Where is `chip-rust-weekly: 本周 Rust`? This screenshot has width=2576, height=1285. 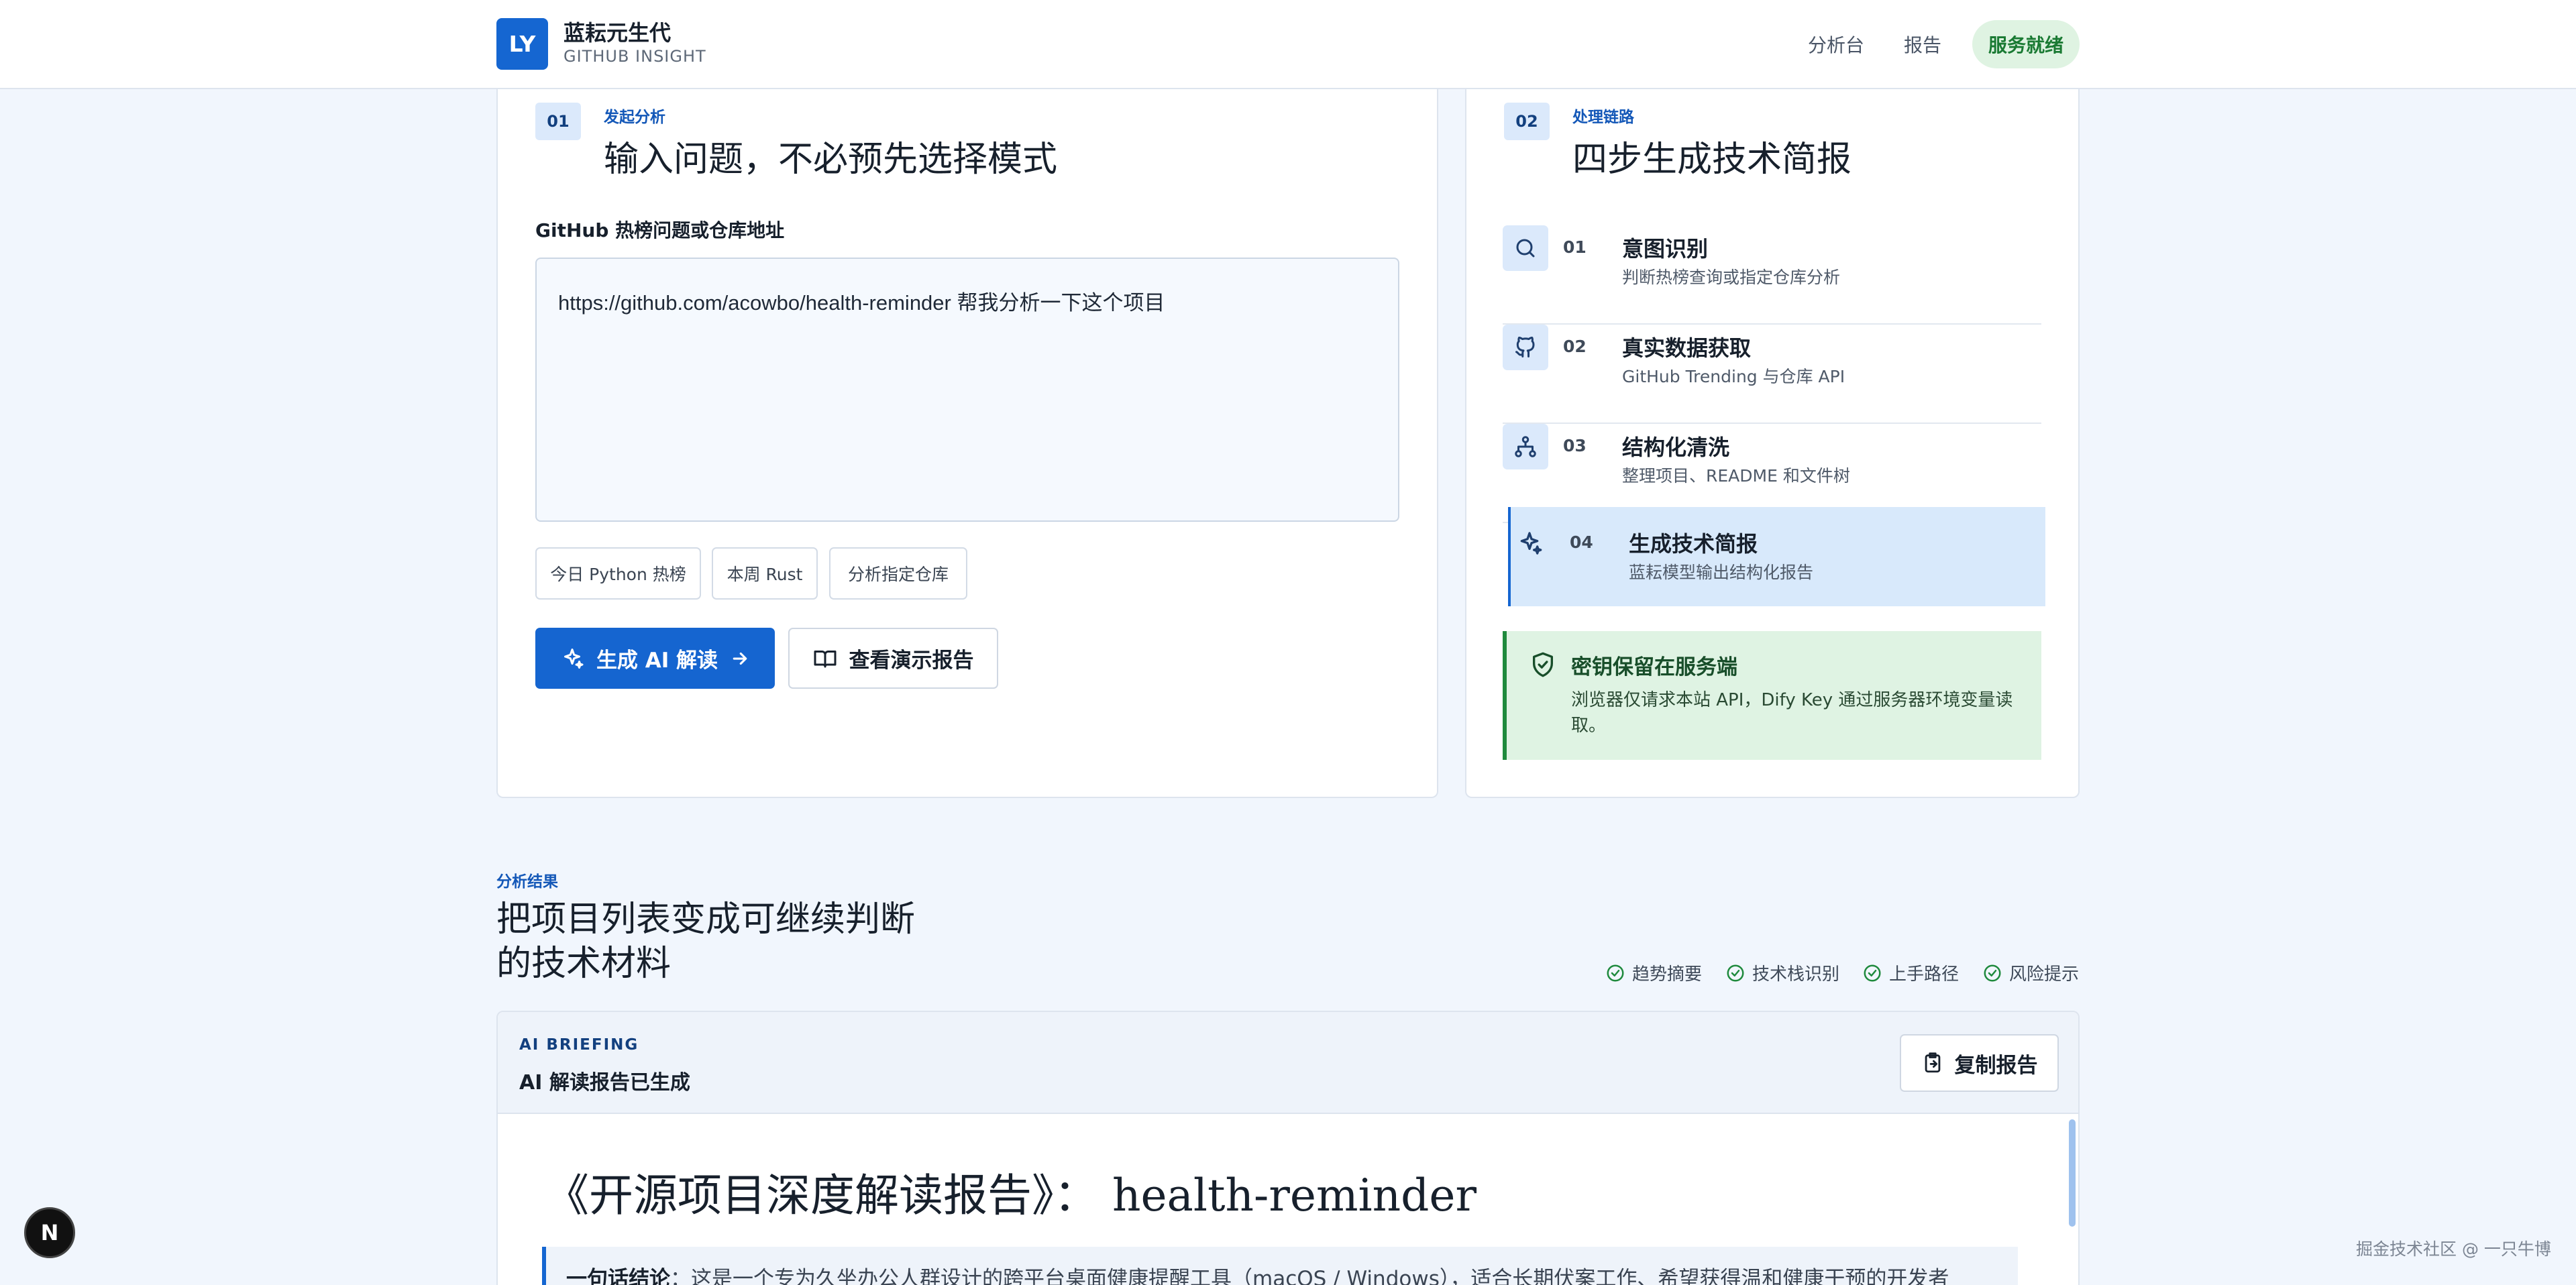 chip-rust-weekly: 本周 Rust is located at coordinates (765, 573).